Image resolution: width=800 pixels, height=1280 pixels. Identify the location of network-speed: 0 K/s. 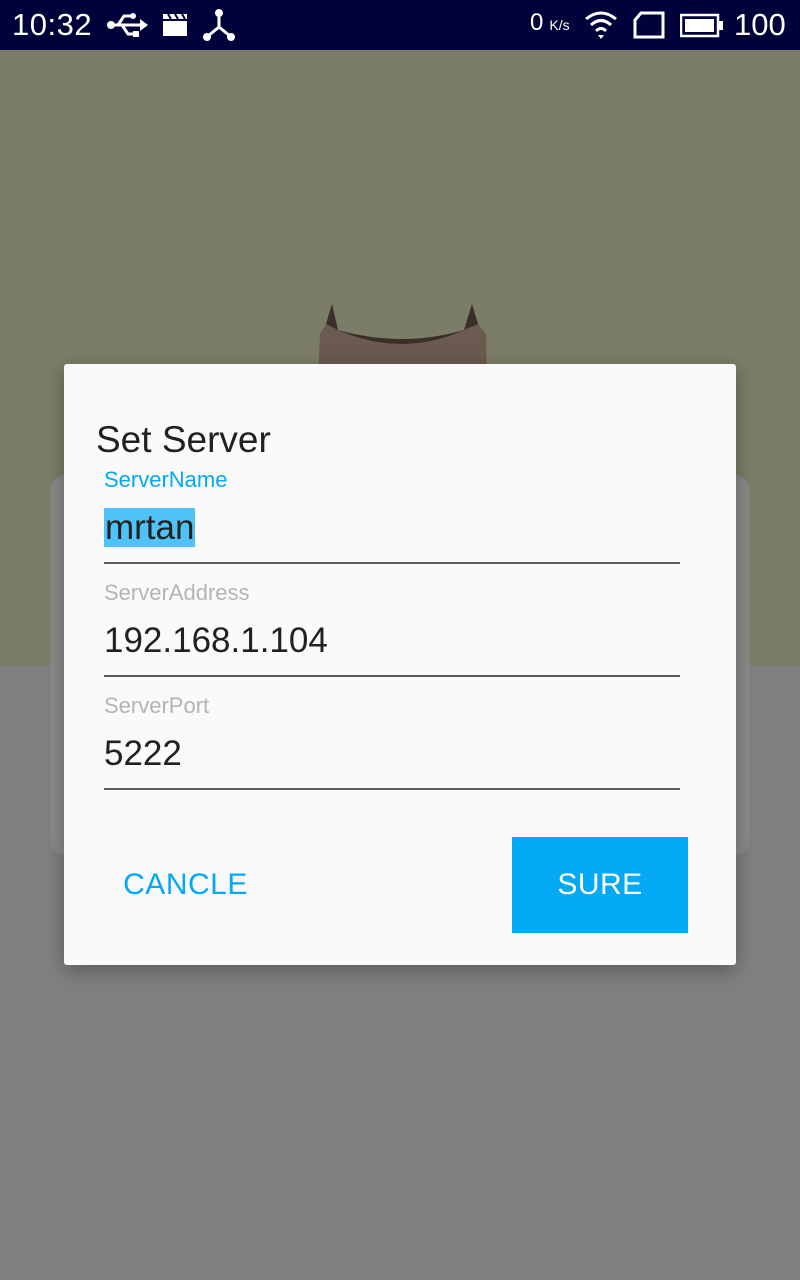
(550, 23).